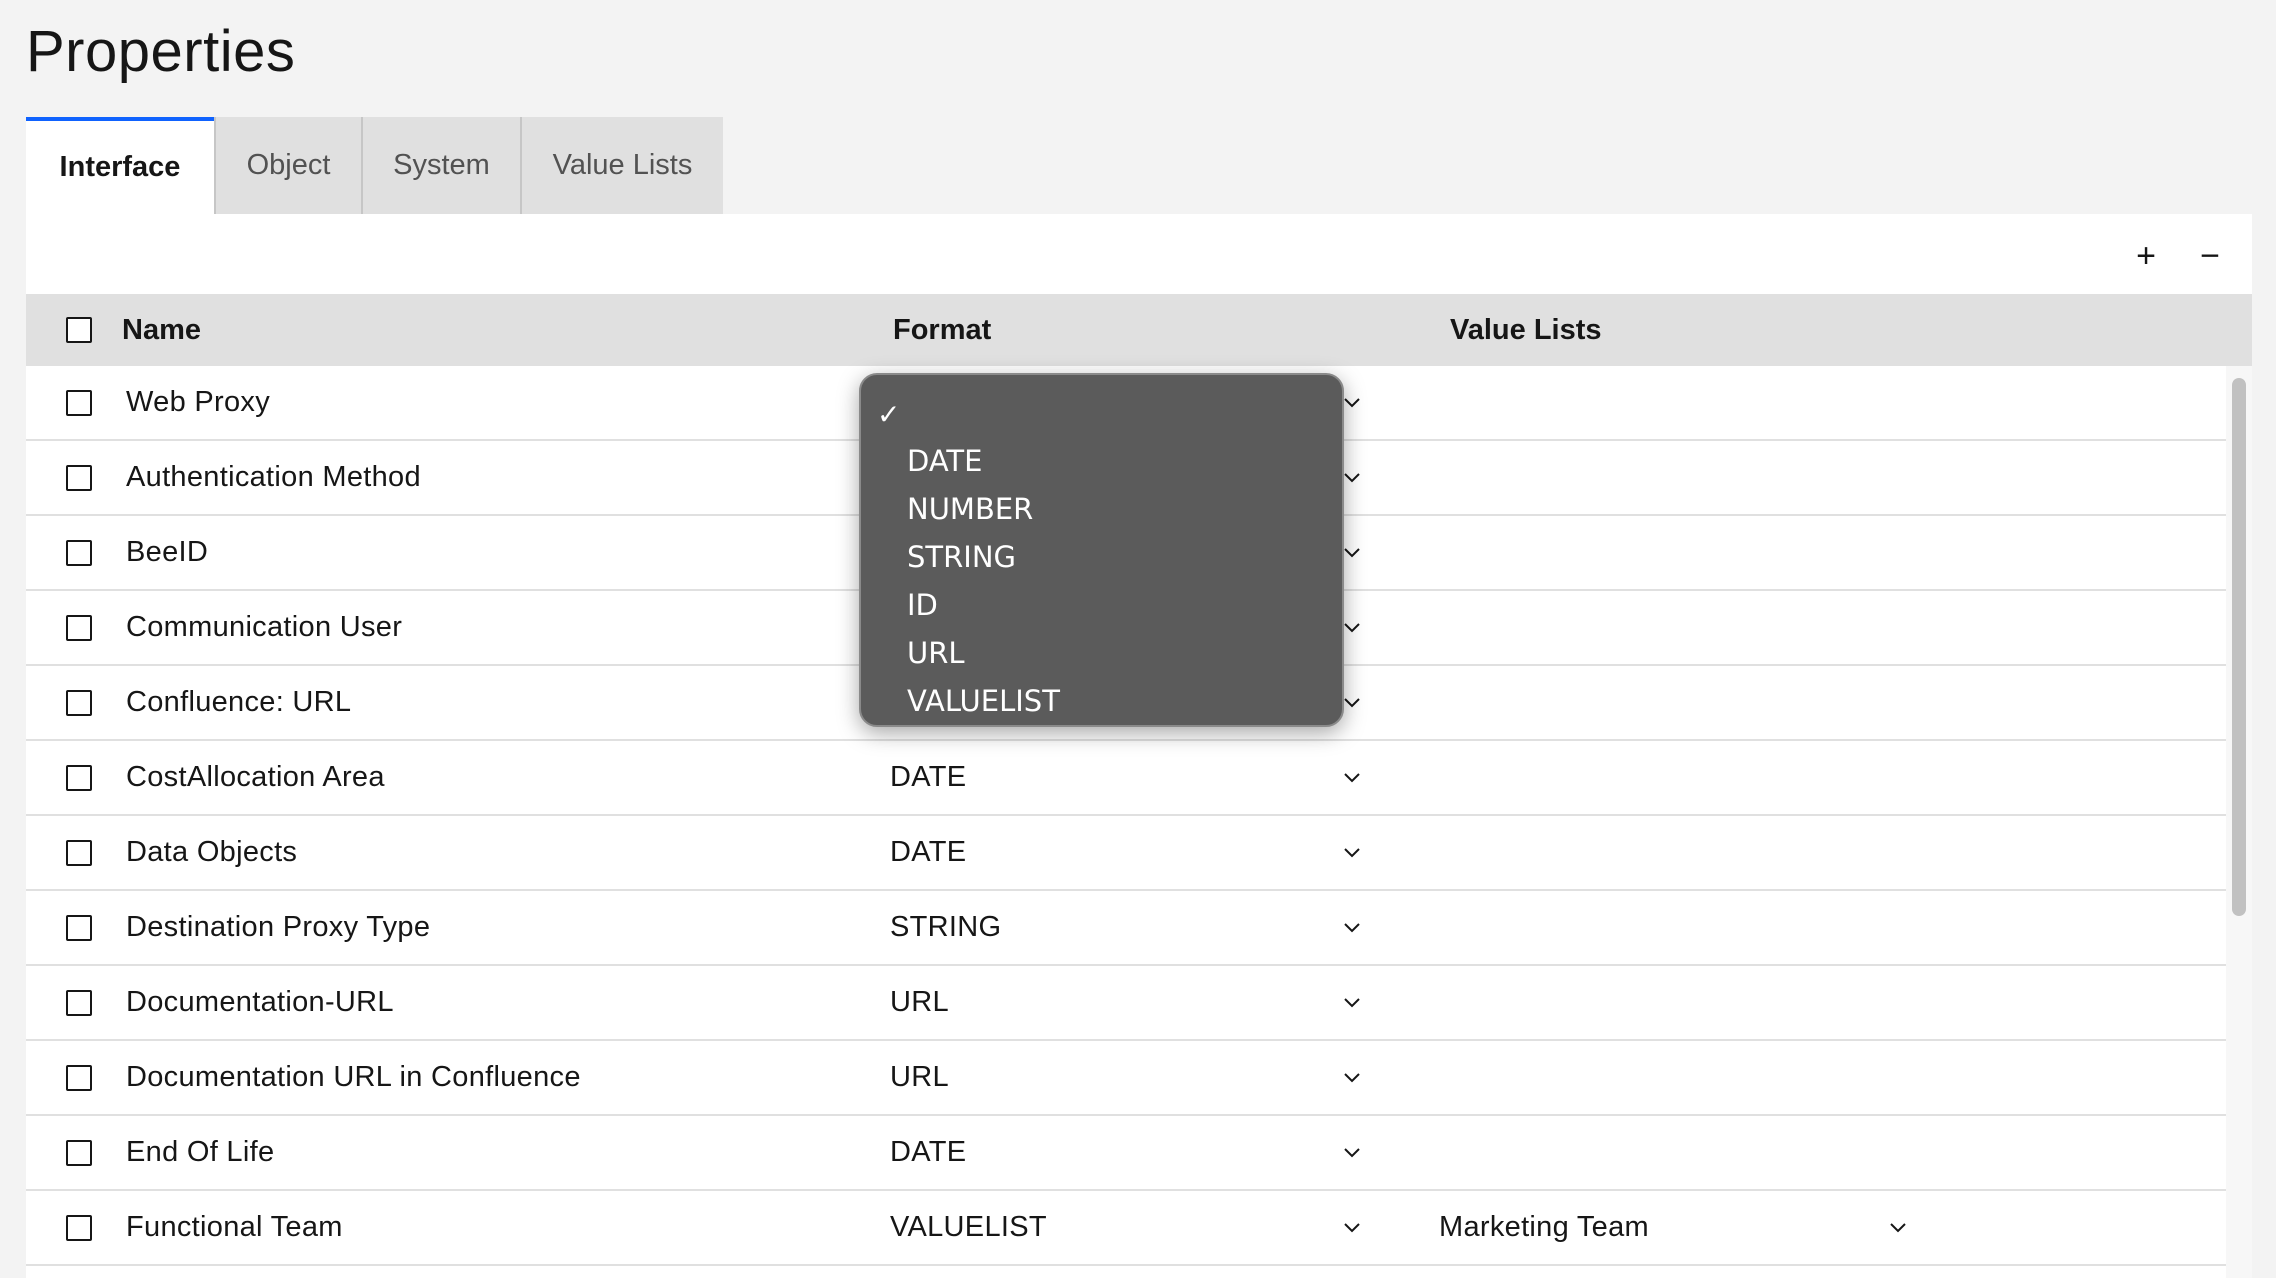  I want to click on row-name: Documentation URL in Confluence, so click(353, 1077).